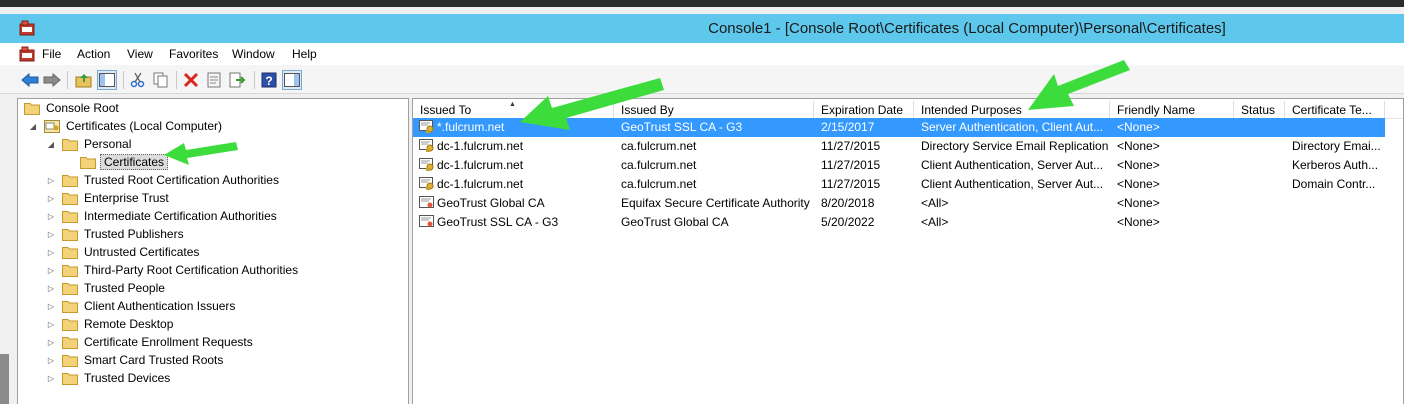  Describe the element at coordinates (201, 153) in the screenshot. I see `annotation-arrow-certificates-icon` at that location.